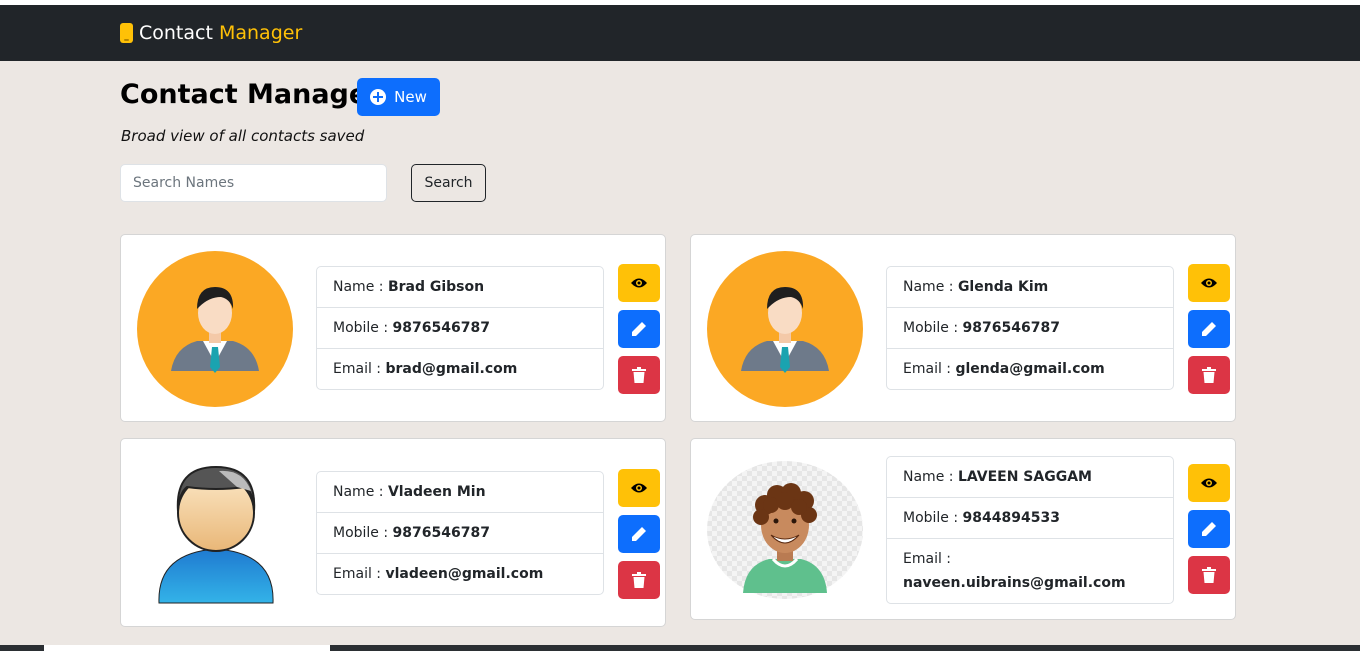 This screenshot has width=1360, height=651. Describe the element at coordinates (243, 136) in the screenshot. I see `page-subtitle: Broad view of all contacts saved` at that location.